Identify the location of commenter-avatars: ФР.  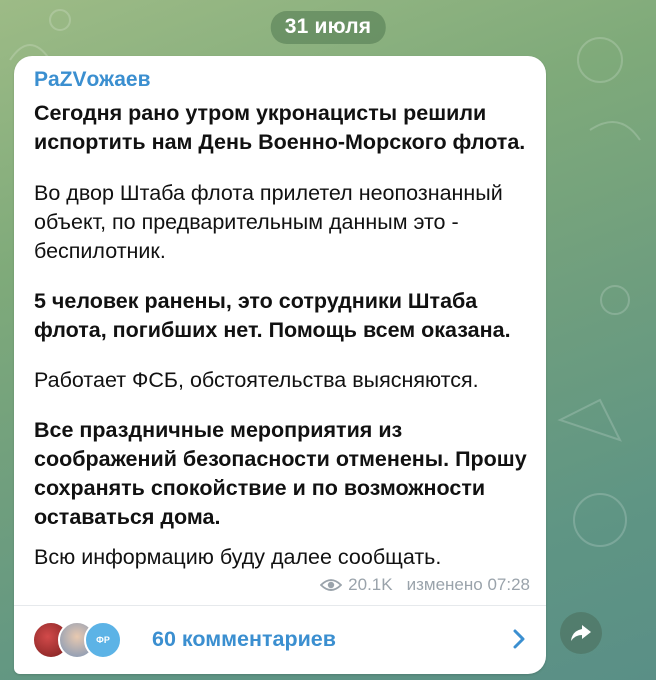
(87, 639).